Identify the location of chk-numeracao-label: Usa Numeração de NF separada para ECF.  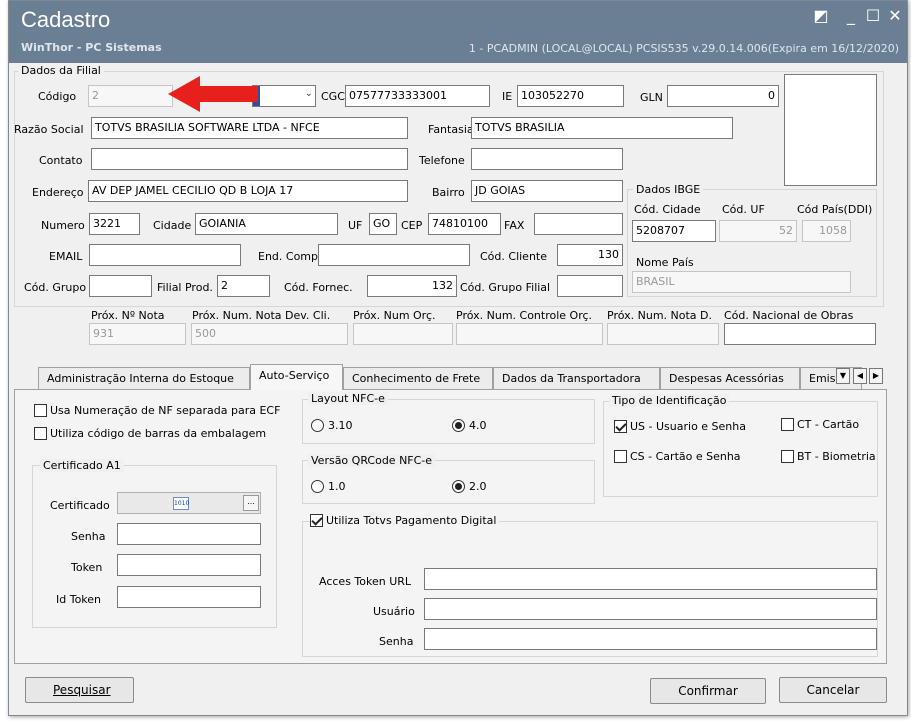
(165, 410).